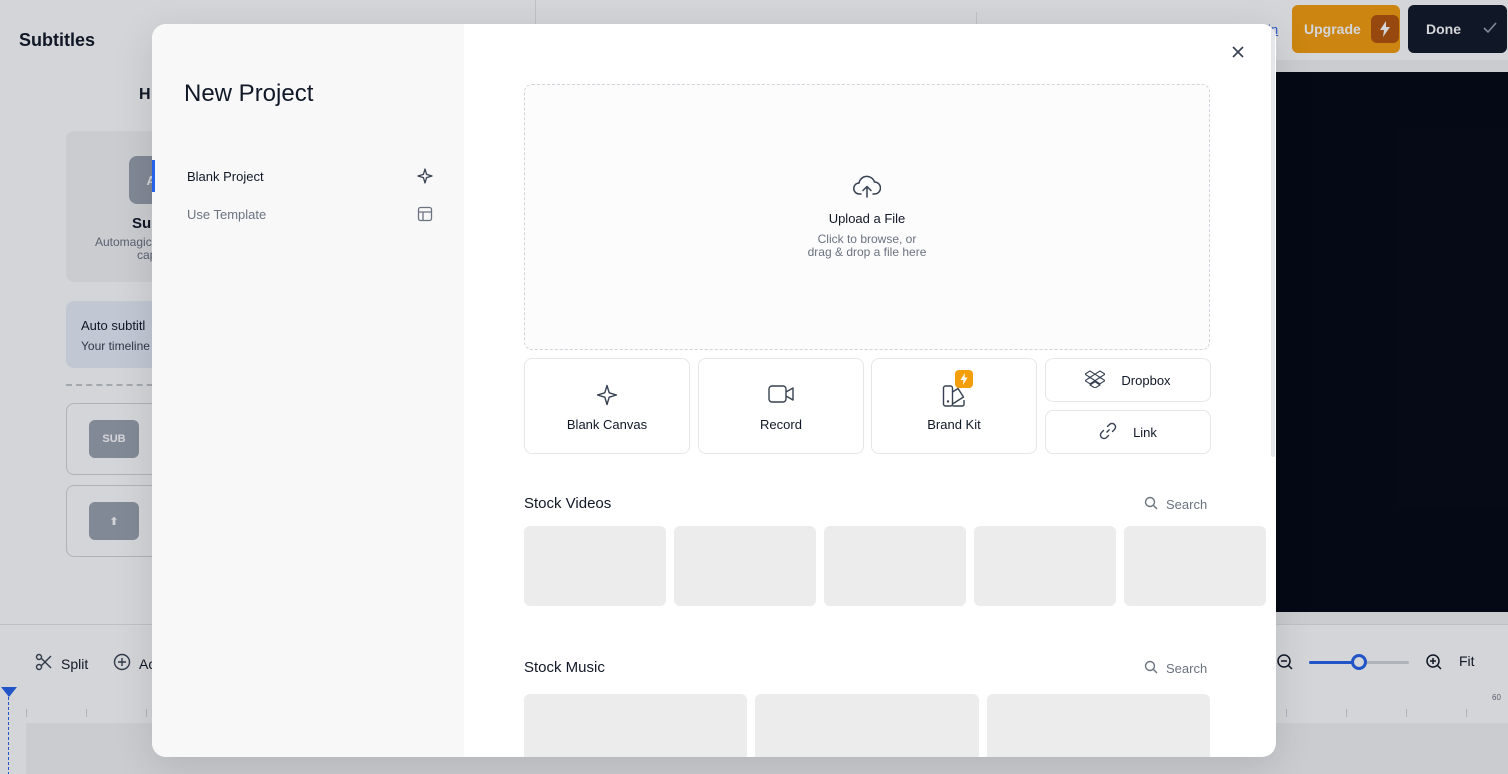 The width and height of the screenshot is (1508, 774). What do you see at coordinates (568, 503) in the screenshot?
I see `stock-videos-title: Stock Videos` at bounding box center [568, 503].